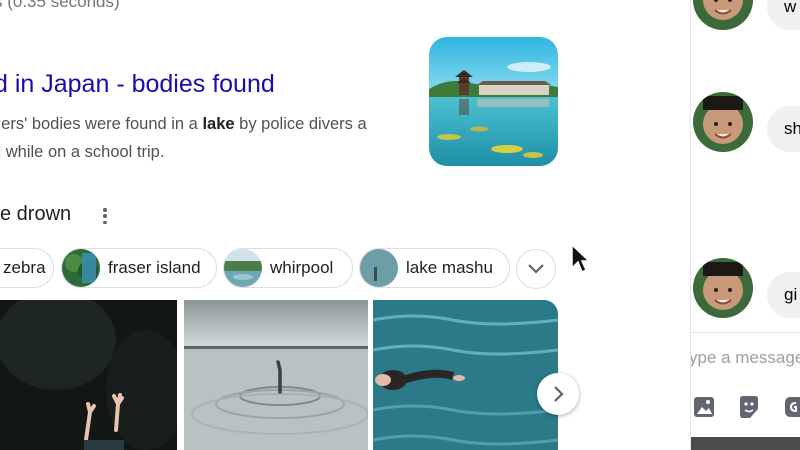 This screenshot has height=450, width=800. What do you see at coordinates (783, 129) in the screenshot?
I see `message-bubble: sh` at bounding box center [783, 129].